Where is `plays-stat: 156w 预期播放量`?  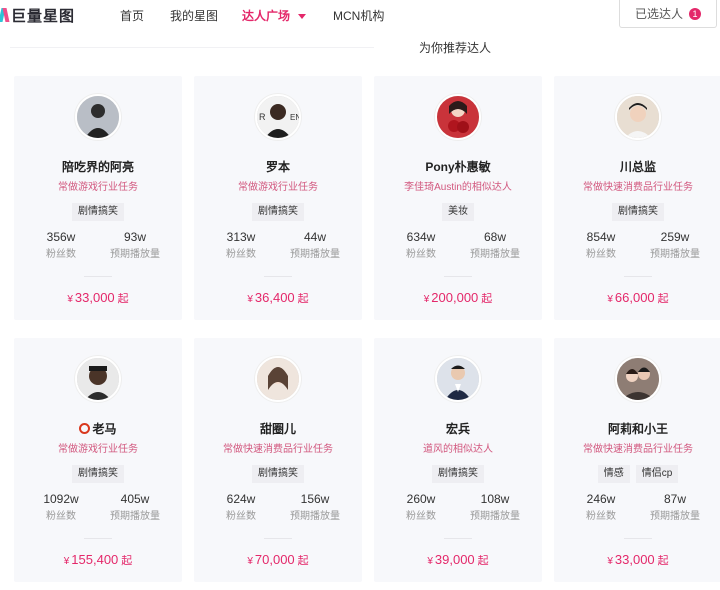 plays-stat: 156w 预期播放量 is located at coordinates (315, 507).